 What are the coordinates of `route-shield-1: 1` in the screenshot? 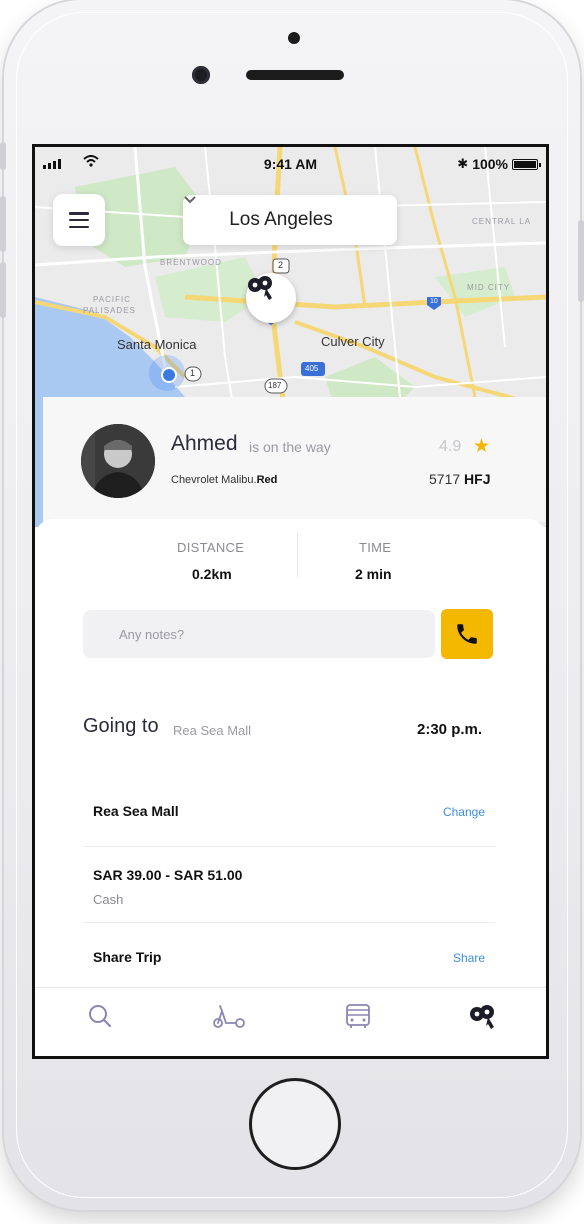 It's located at (193, 373).